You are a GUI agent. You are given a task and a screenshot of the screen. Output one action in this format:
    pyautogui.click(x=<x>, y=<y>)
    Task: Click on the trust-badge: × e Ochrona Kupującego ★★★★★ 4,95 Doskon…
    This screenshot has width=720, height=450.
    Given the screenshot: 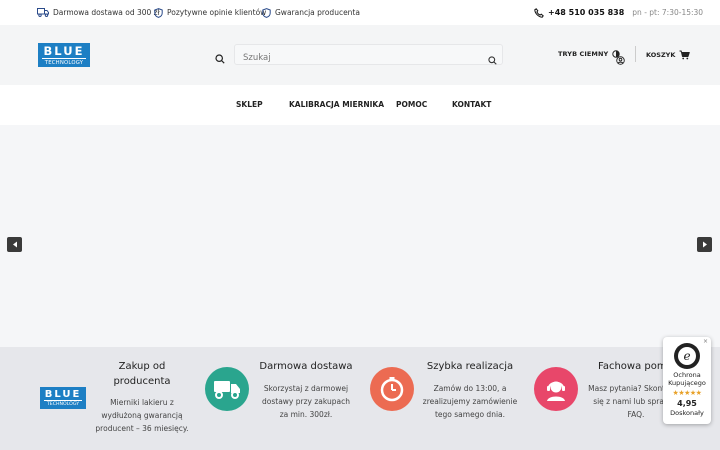 What is the action you would take?
    pyautogui.click(x=687, y=380)
    